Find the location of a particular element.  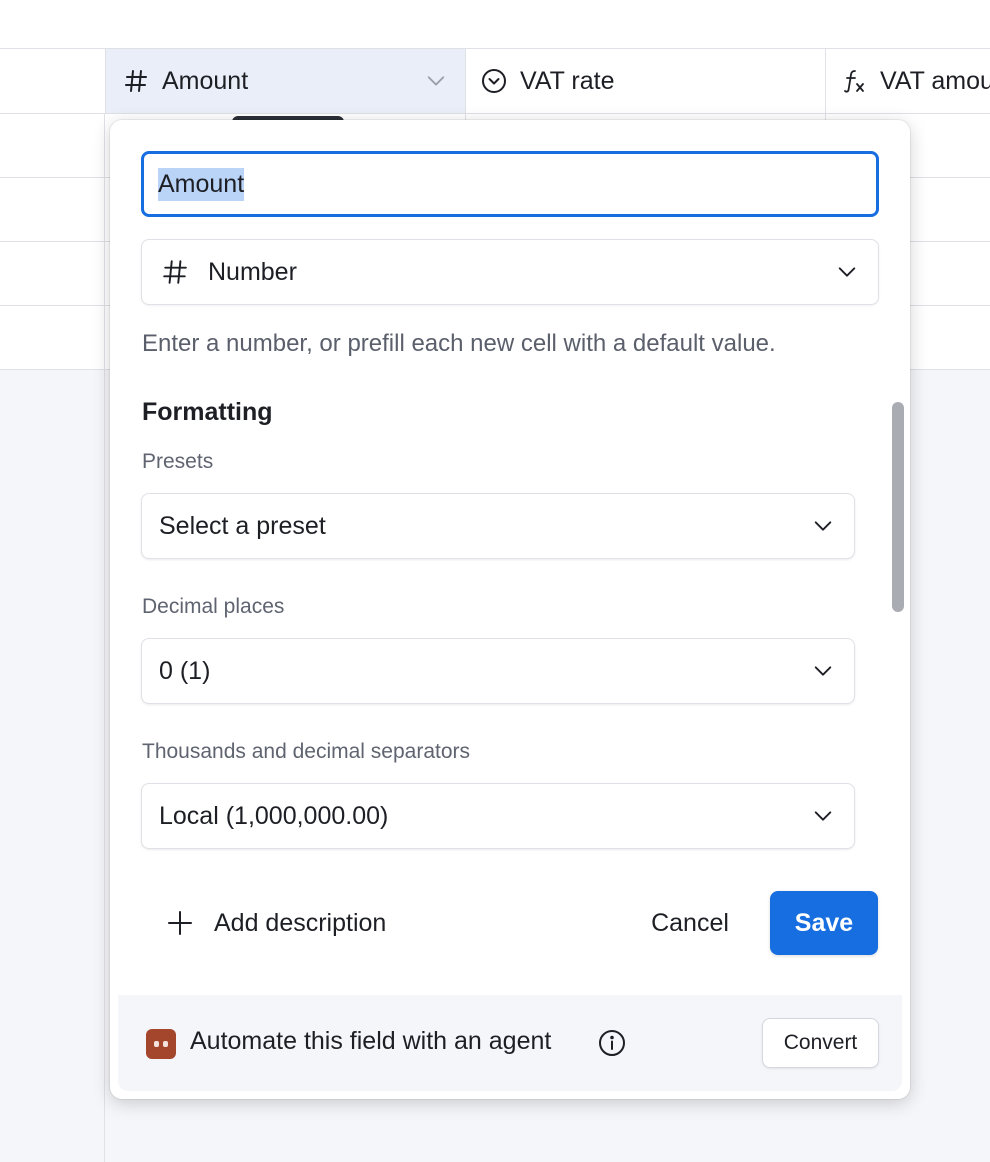

agent-prompt-text: Automate this field with an agent is located at coordinates (371, 1041).